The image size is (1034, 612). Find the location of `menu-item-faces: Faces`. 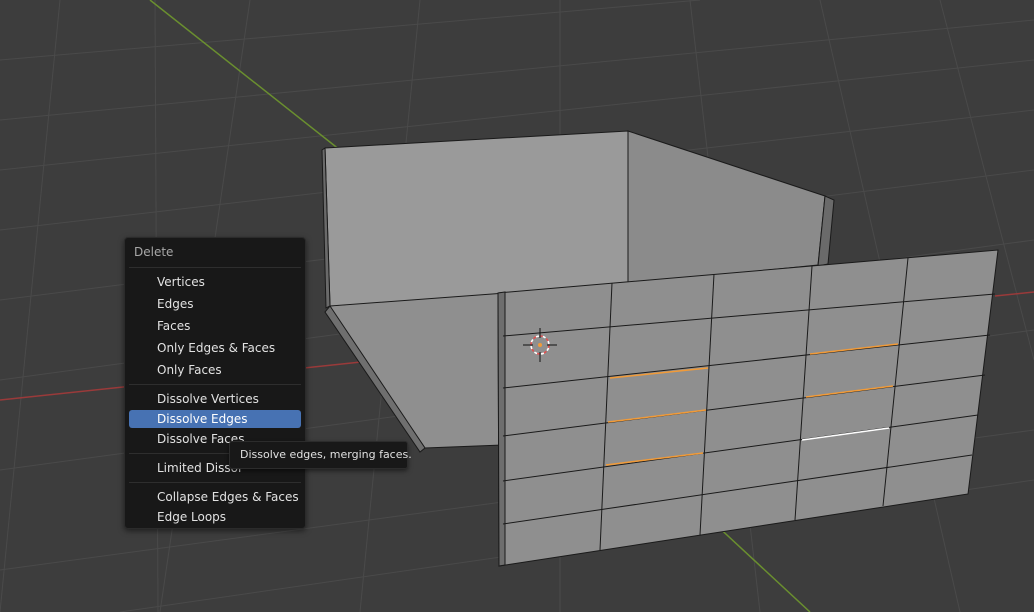

menu-item-faces: Faces is located at coordinates (215, 326).